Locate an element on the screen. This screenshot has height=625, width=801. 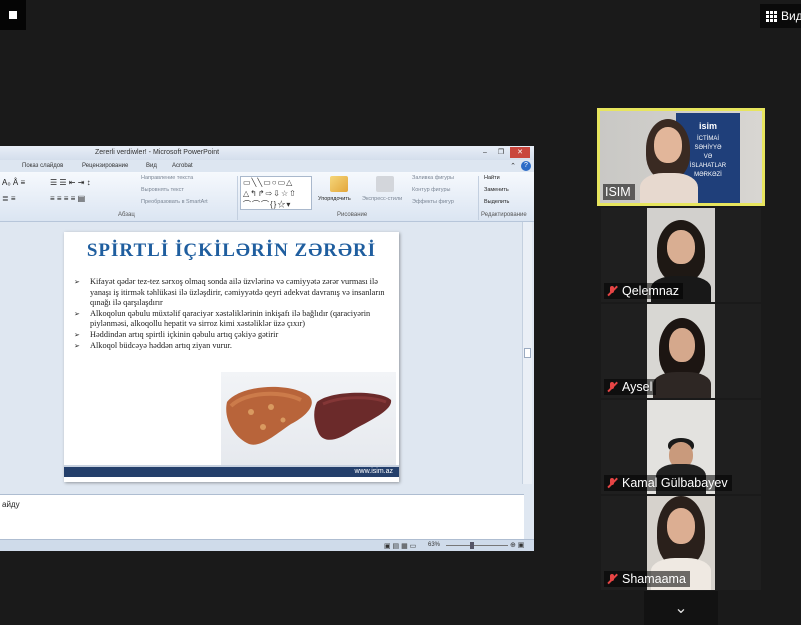
slide-footer: www.isim.az is located at coordinates (231, 471).